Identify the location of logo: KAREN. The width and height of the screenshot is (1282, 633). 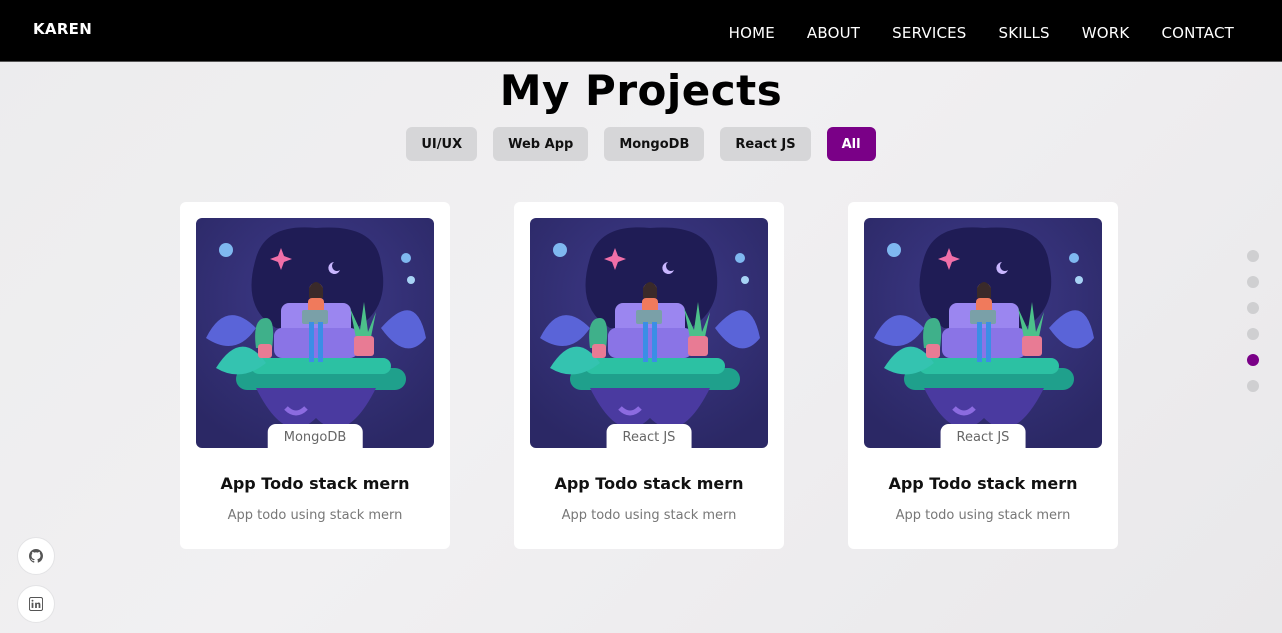
(62, 29).